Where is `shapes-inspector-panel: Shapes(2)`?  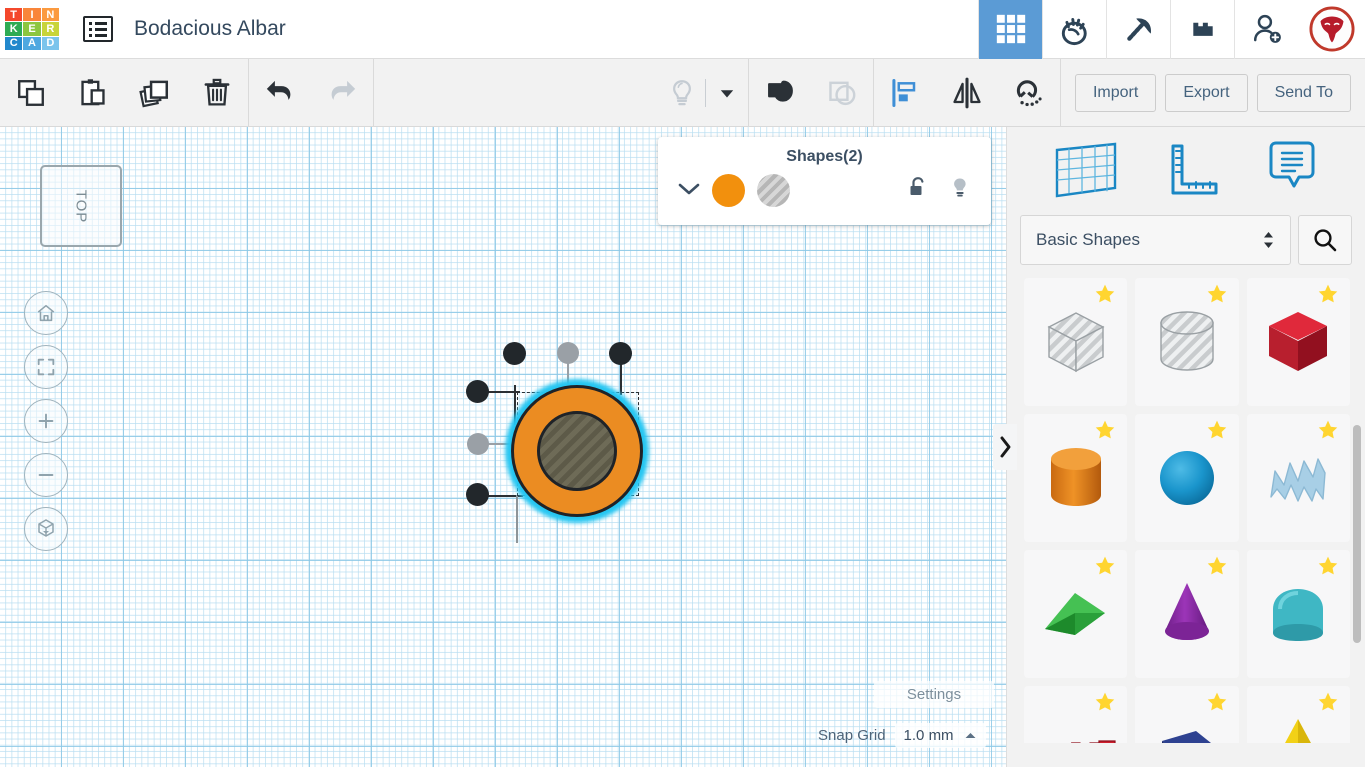 shapes-inspector-panel: Shapes(2) is located at coordinates (824, 181).